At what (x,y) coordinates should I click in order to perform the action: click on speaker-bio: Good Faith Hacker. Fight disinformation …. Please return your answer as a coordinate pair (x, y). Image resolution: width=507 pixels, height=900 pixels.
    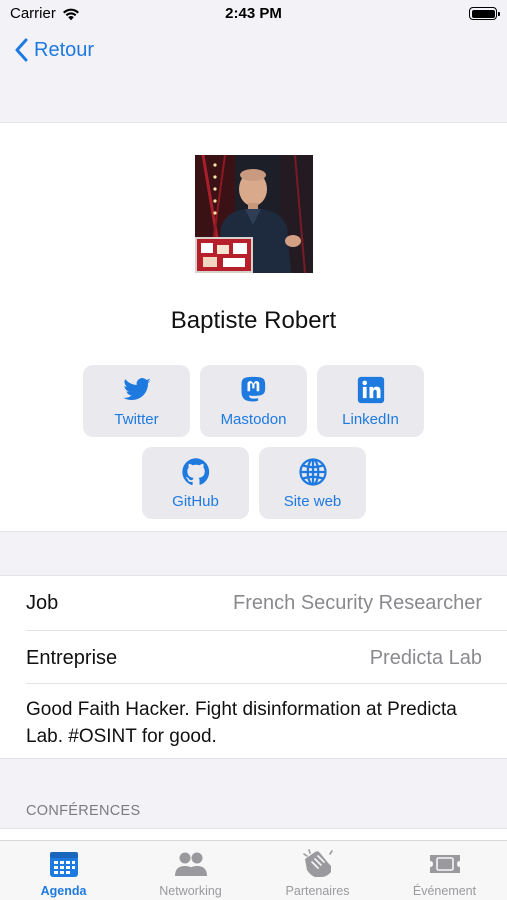
    Looking at the image, I should click on (241, 723).